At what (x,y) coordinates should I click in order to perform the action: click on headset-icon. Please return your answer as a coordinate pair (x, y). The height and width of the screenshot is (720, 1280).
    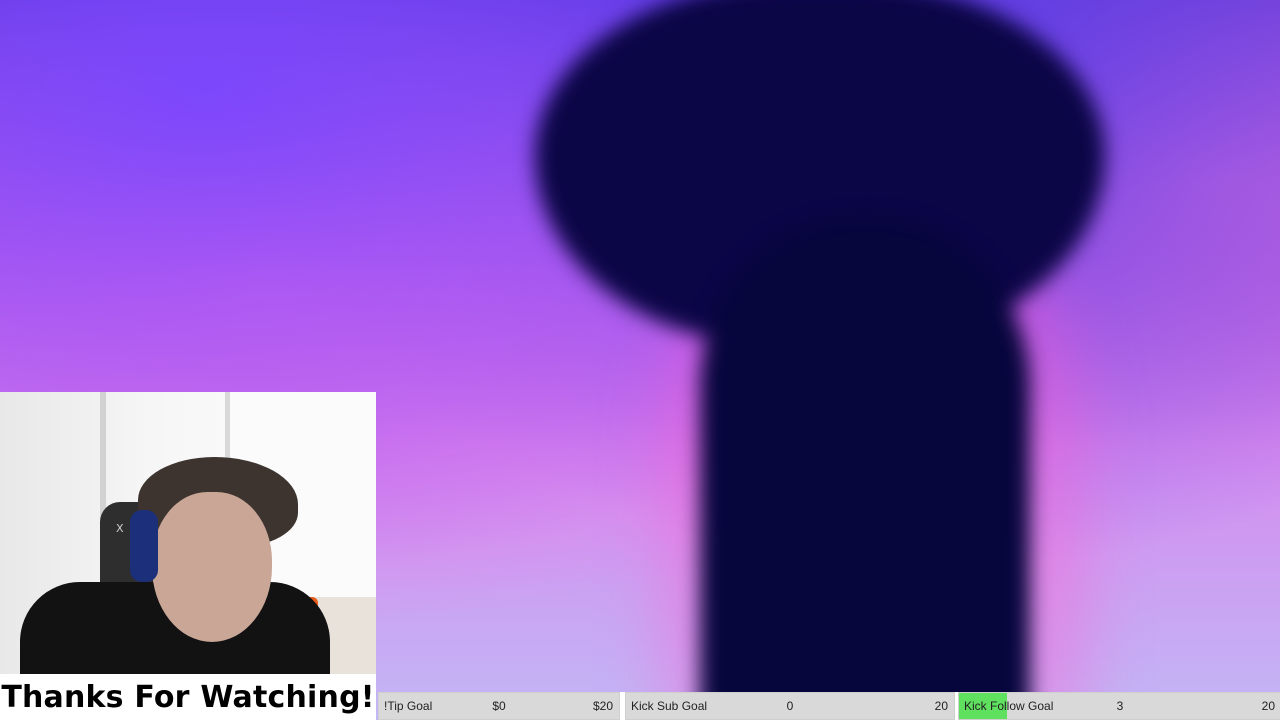
    Looking at the image, I should click on (144, 546).